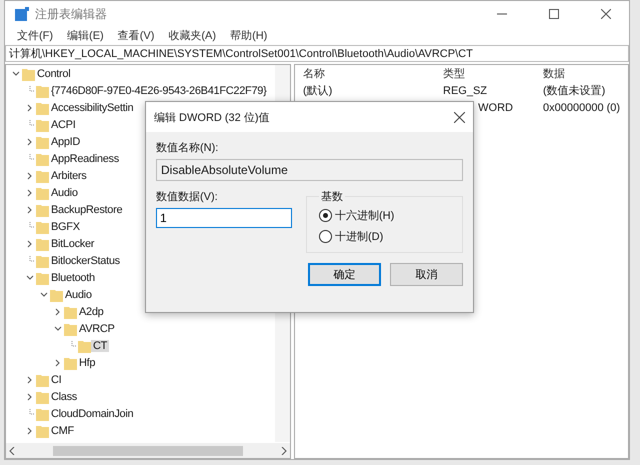 The image size is (640, 465). What do you see at coordinates (68, 176) in the screenshot?
I see `tree-item: Arbiters` at bounding box center [68, 176].